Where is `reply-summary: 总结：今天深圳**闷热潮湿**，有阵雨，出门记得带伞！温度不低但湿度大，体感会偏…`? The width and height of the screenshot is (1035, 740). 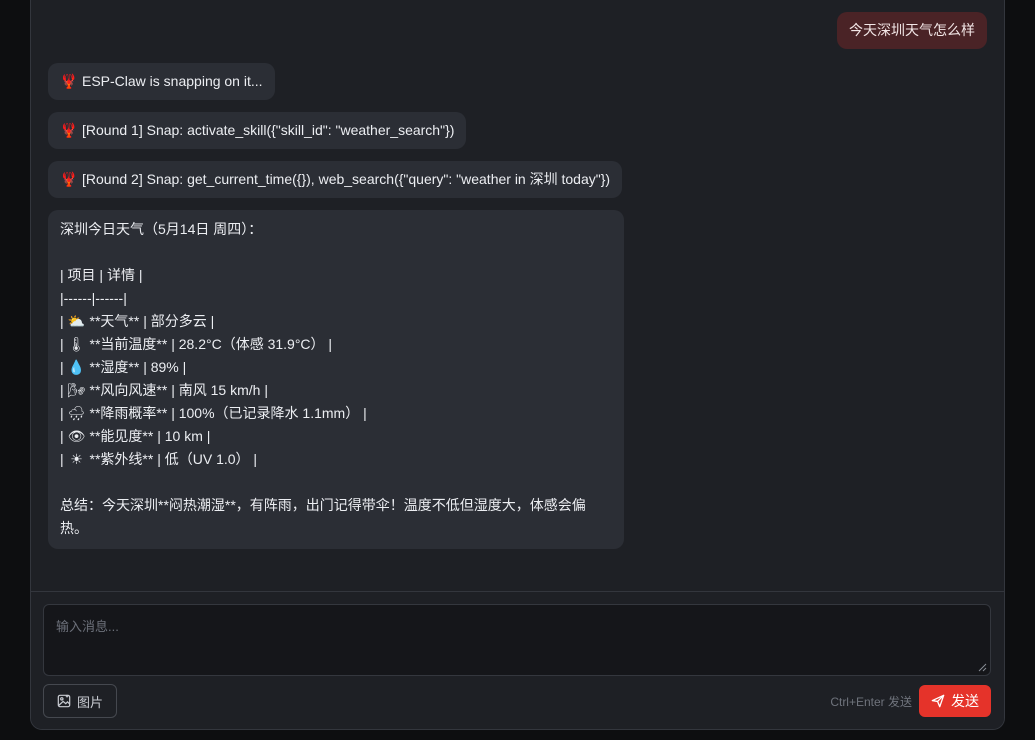
reply-summary: 总结：今天深圳**闷热潮湿**，有阵雨，出门记得带伞！温度不低但湿度大，体感会偏… is located at coordinates (323, 516).